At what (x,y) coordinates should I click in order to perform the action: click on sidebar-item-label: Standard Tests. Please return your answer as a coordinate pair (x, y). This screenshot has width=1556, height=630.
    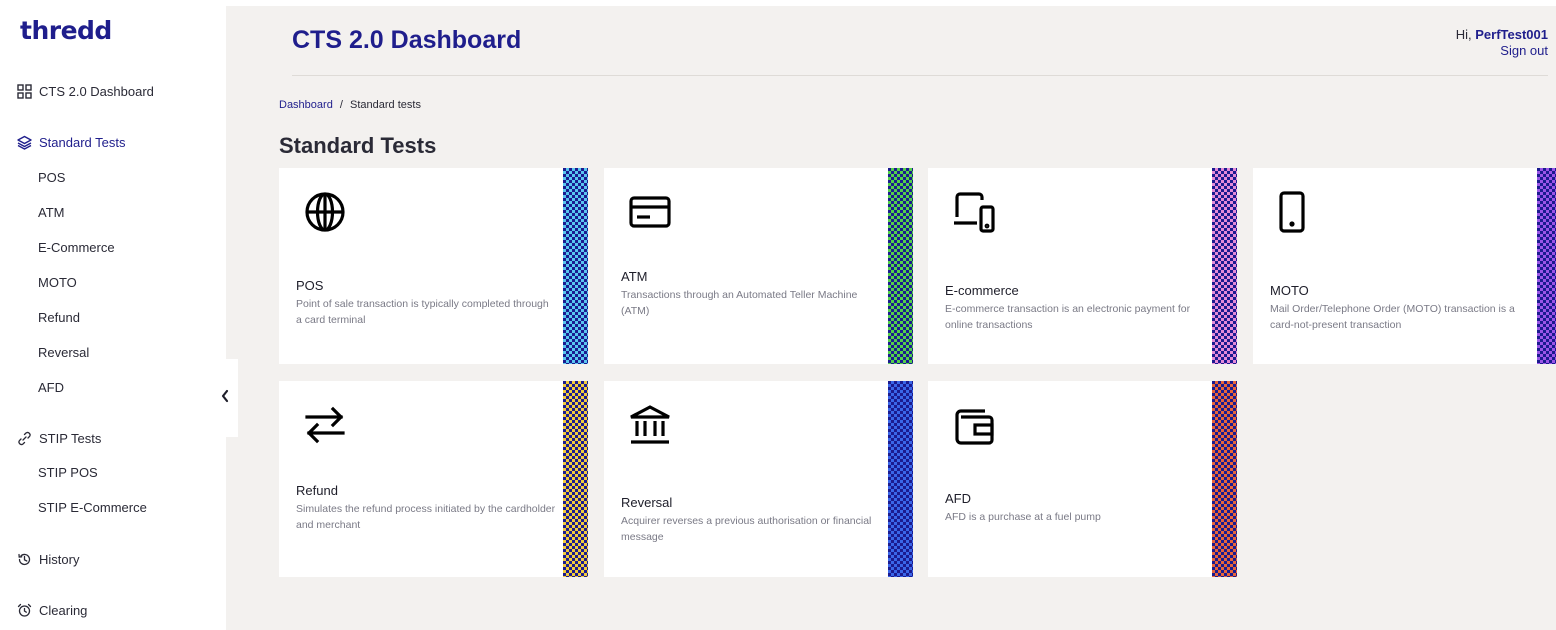
    Looking at the image, I should click on (82, 142).